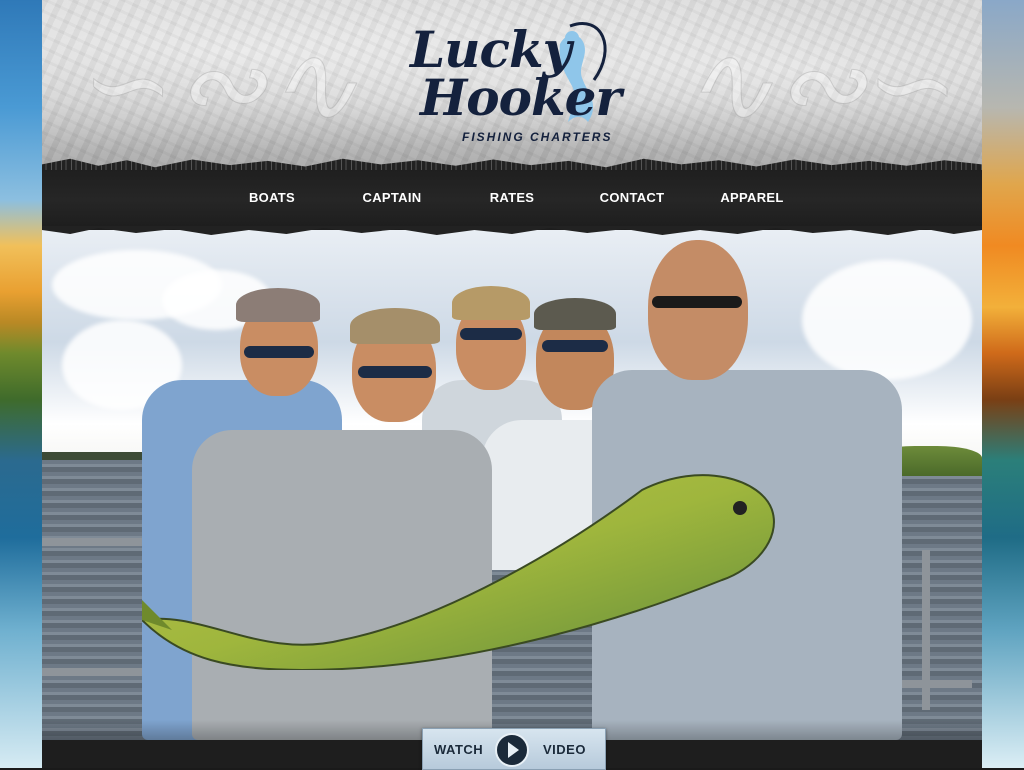  Describe the element at coordinates (272, 197) in the screenshot. I see `nav-item-boats: BOATS` at that location.